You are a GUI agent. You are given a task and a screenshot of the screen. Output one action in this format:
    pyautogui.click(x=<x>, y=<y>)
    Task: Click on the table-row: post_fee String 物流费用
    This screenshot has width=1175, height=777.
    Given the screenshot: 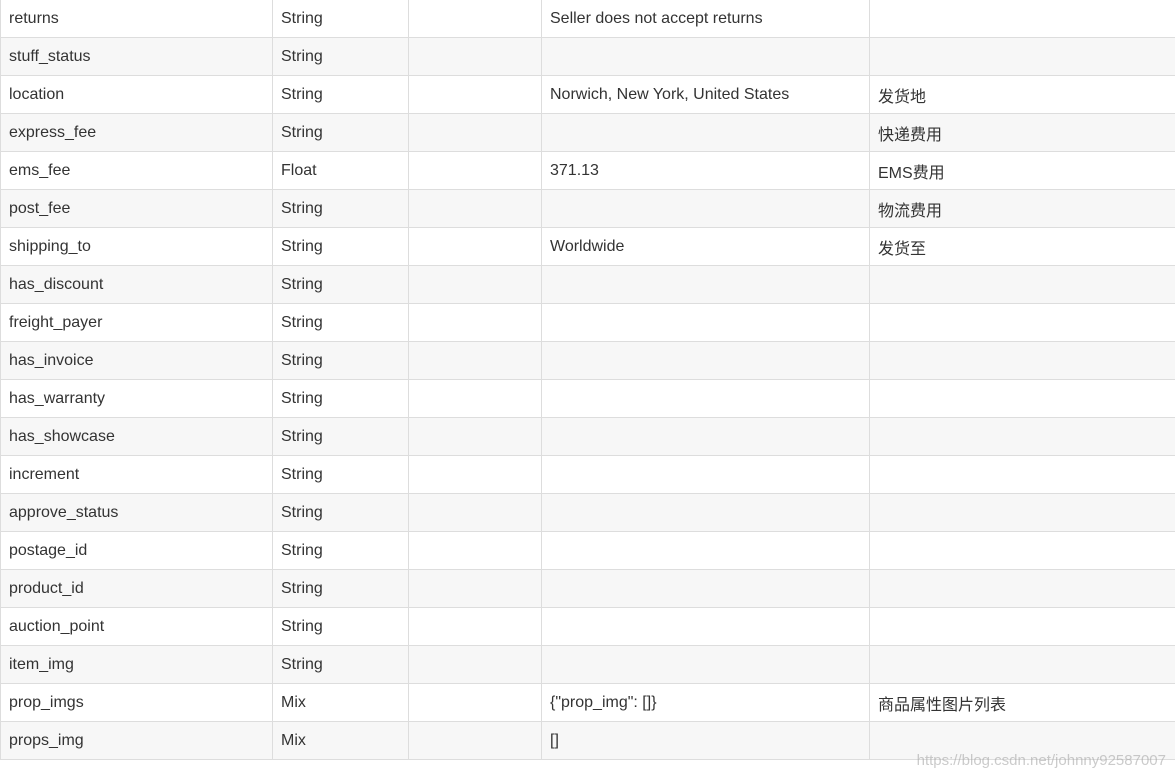 What is the action you would take?
    pyautogui.click(x=587, y=208)
    